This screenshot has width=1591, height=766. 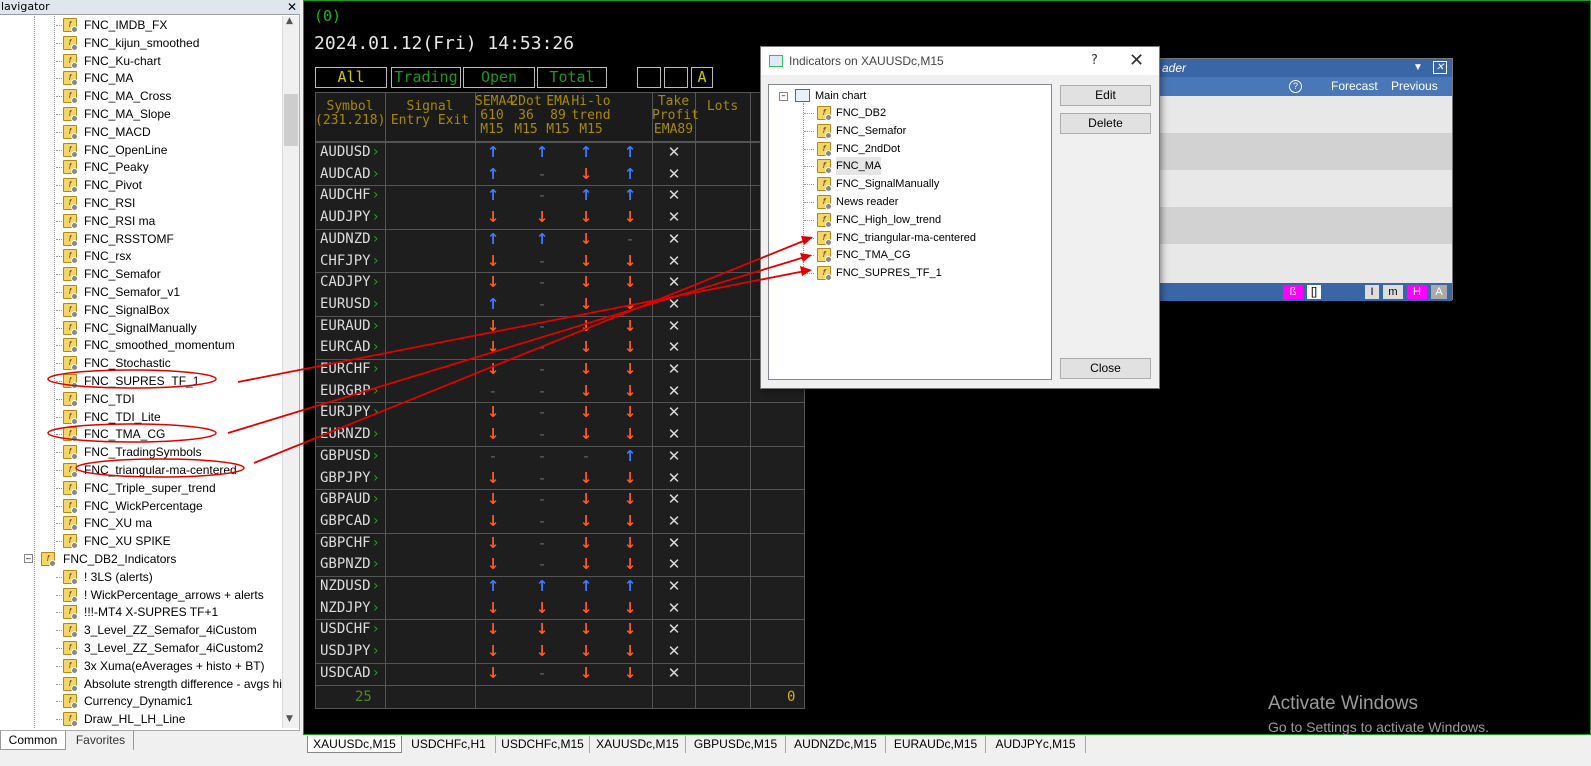 What do you see at coordinates (887, 184) in the screenshot?
I see `indicator-node: FNC_SignalManually` at bounding box center [887, 184].